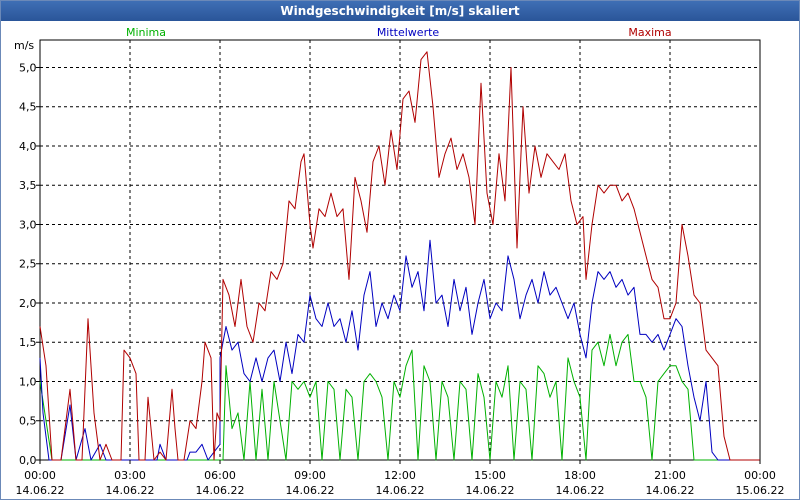 The width and height of the screenshot is (800, 500). I want to click on y-tick-label: 2,5, so click(28, 264).